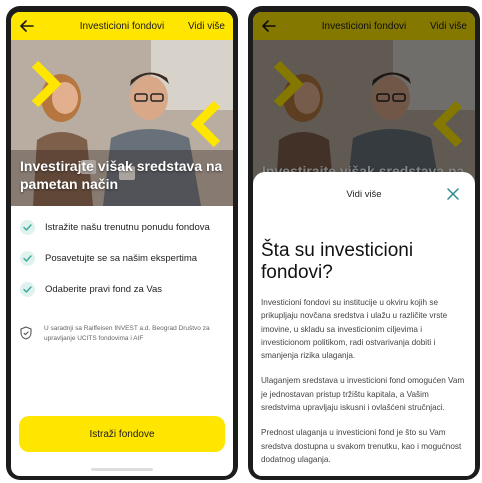  I want to click on sheet-heading: Šta su investicioni fondovi?, so click(337, 261).